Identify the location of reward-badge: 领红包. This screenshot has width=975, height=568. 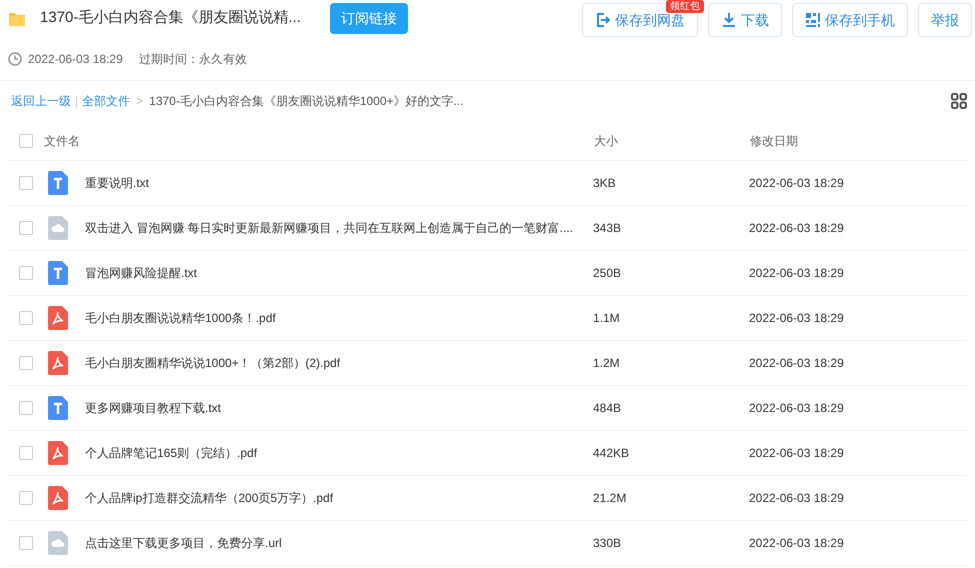
(685, 6).